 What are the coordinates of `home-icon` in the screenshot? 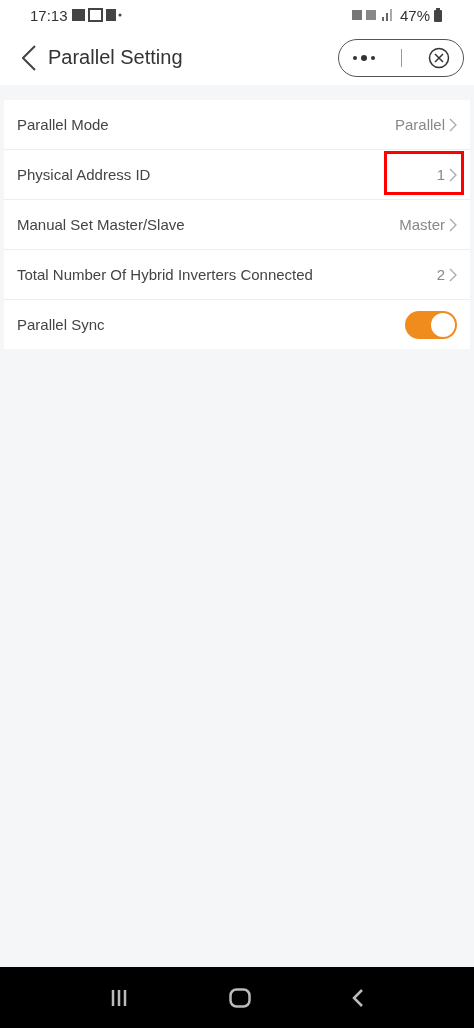 It's located at (240, 997).